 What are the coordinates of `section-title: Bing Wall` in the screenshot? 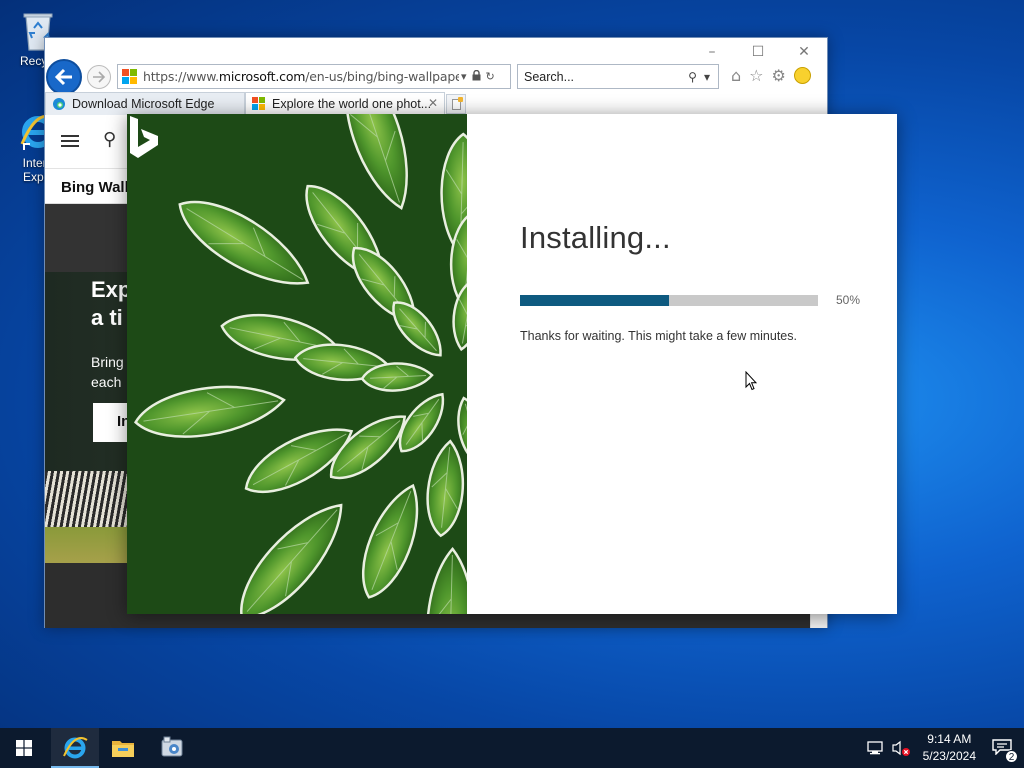 It's located at (95, 187).